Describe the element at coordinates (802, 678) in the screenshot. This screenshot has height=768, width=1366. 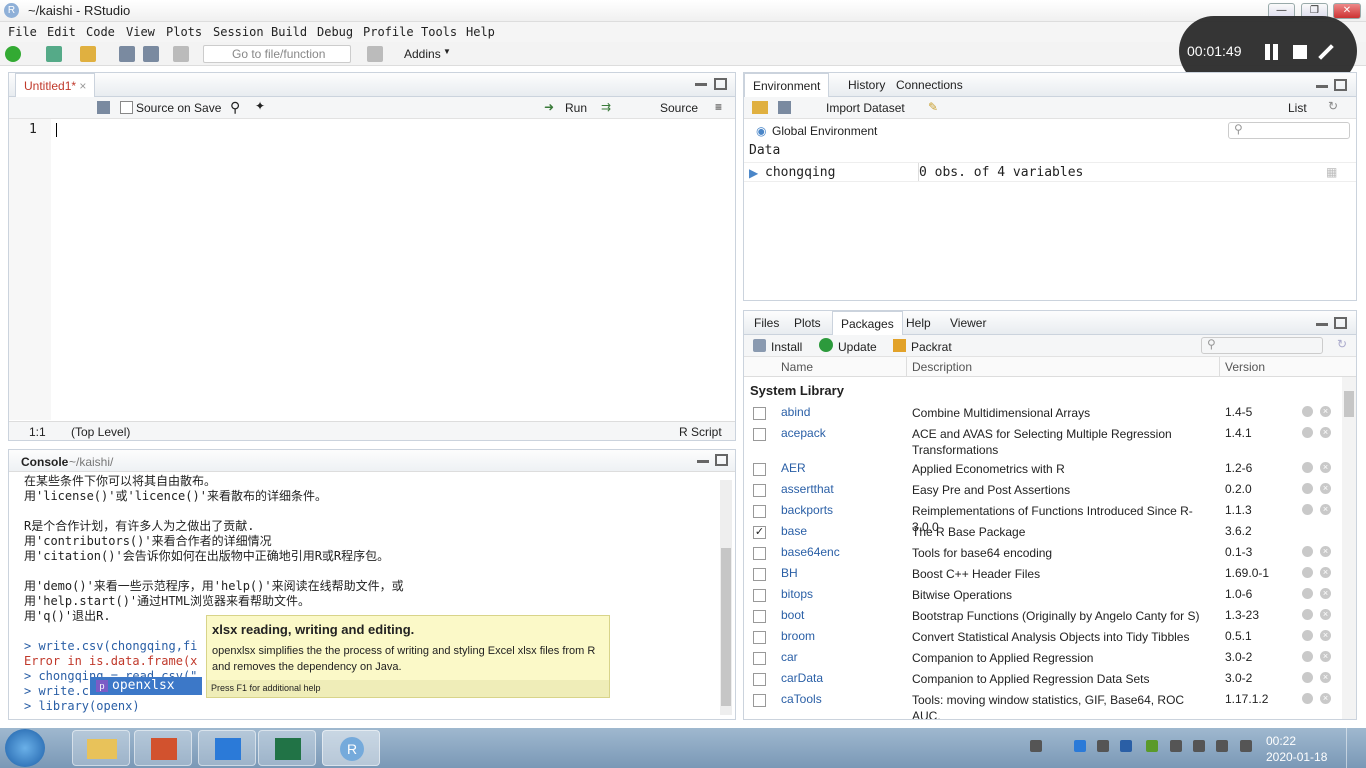
I see `package-name-link: carData` at that location.